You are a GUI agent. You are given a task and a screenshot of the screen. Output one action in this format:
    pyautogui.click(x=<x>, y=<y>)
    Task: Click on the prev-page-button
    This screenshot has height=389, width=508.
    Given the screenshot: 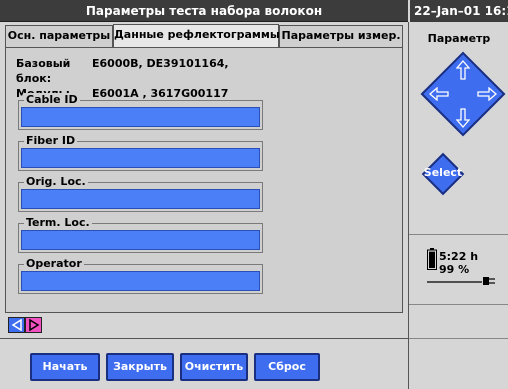 What is the action you would take?
    pyautogui.click(x=16, y=325)
    